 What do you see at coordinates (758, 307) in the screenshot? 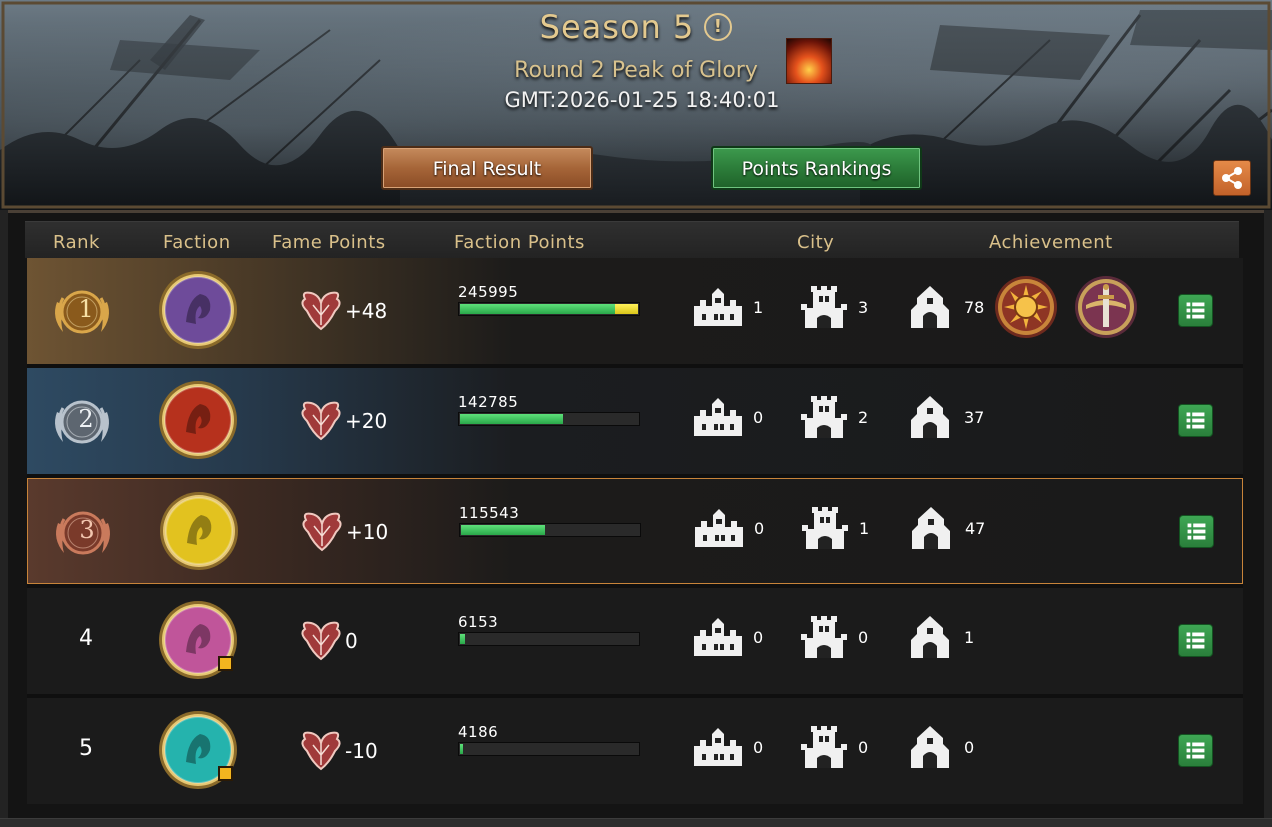
I see `city-small-count: 1` at bounding box center [758, 307].